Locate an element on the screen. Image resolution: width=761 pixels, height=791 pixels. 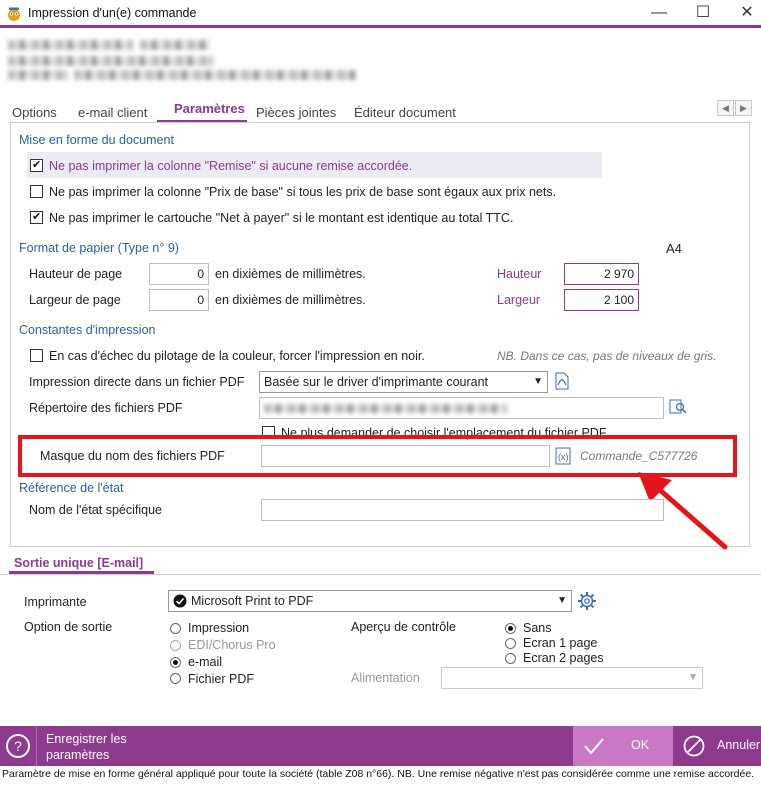
label-impression: Impression is located at coordinates (219, 628).